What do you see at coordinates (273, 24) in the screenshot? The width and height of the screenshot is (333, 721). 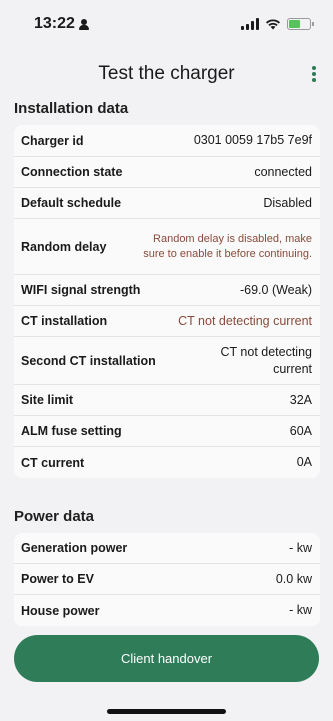 I see `wifi-icon` at bounding box center [273, 24].